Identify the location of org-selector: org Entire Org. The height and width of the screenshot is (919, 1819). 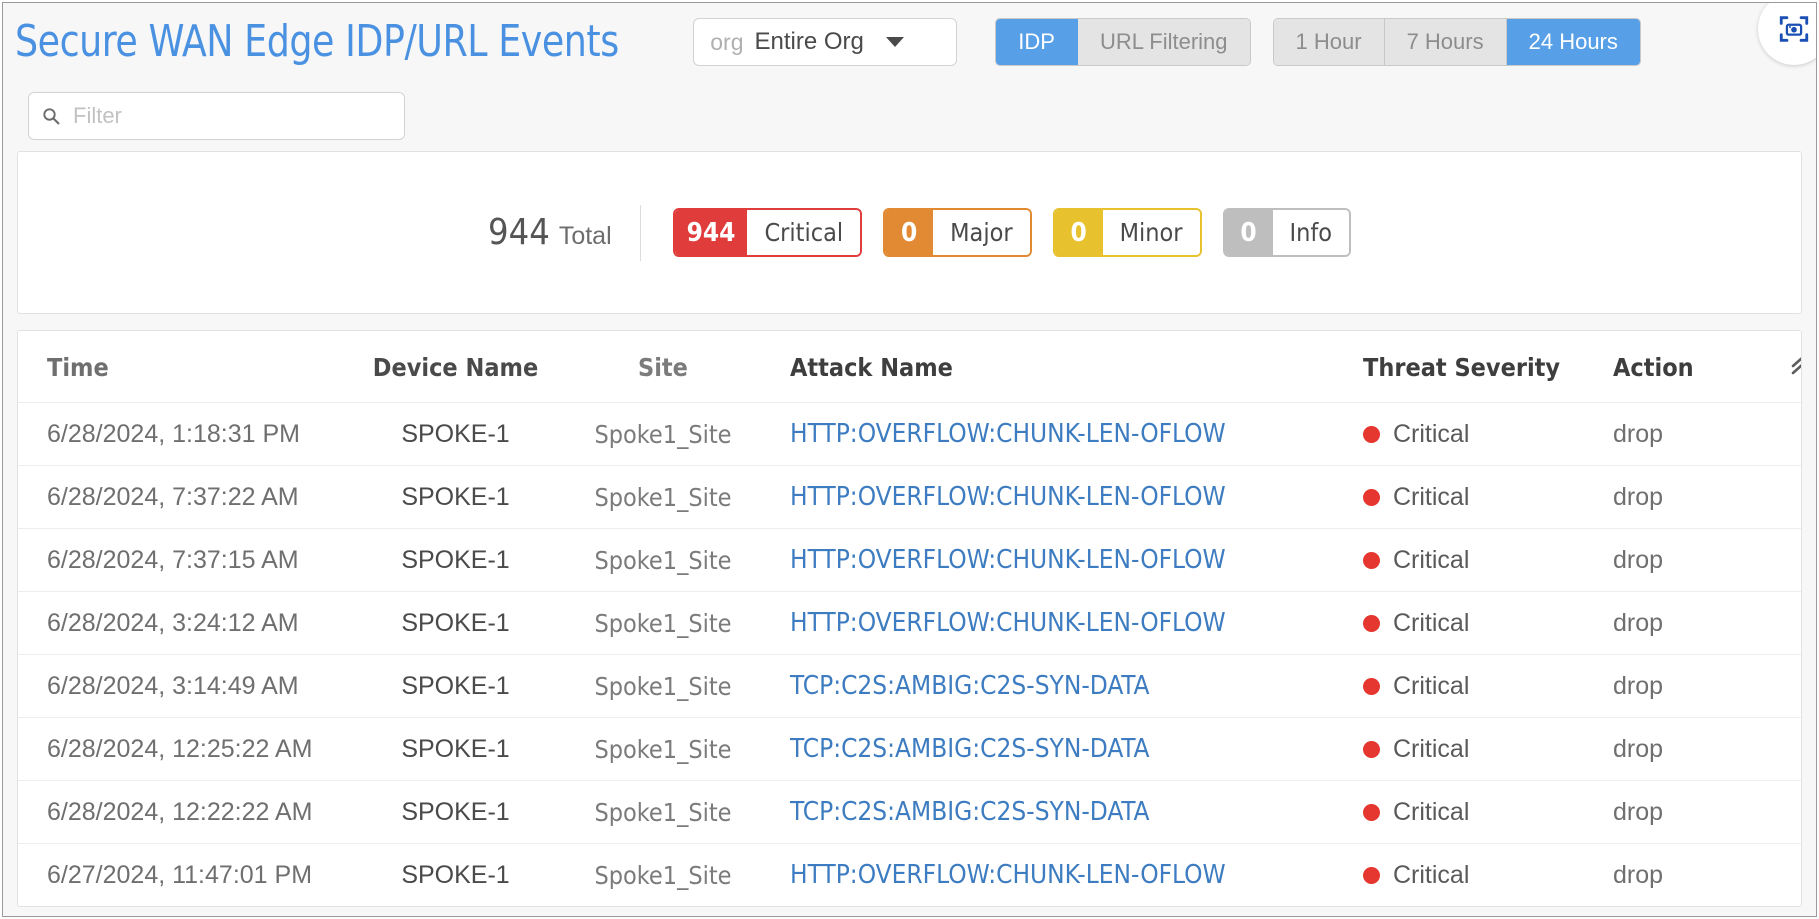
(825, 42).